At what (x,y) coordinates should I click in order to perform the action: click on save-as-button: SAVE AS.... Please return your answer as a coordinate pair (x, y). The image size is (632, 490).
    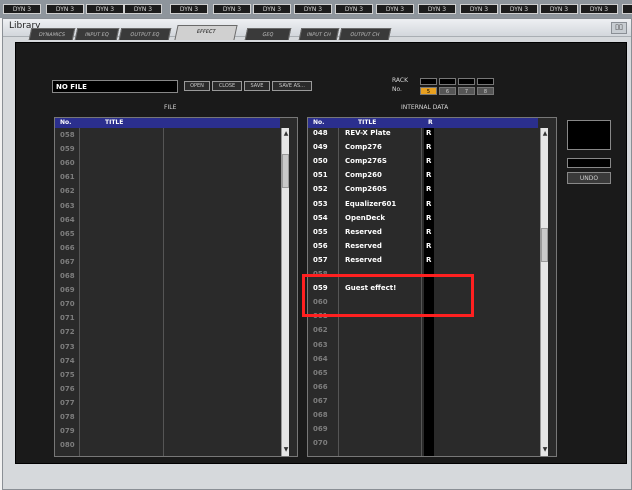
    Looking at the image, I should click on (292, 86).